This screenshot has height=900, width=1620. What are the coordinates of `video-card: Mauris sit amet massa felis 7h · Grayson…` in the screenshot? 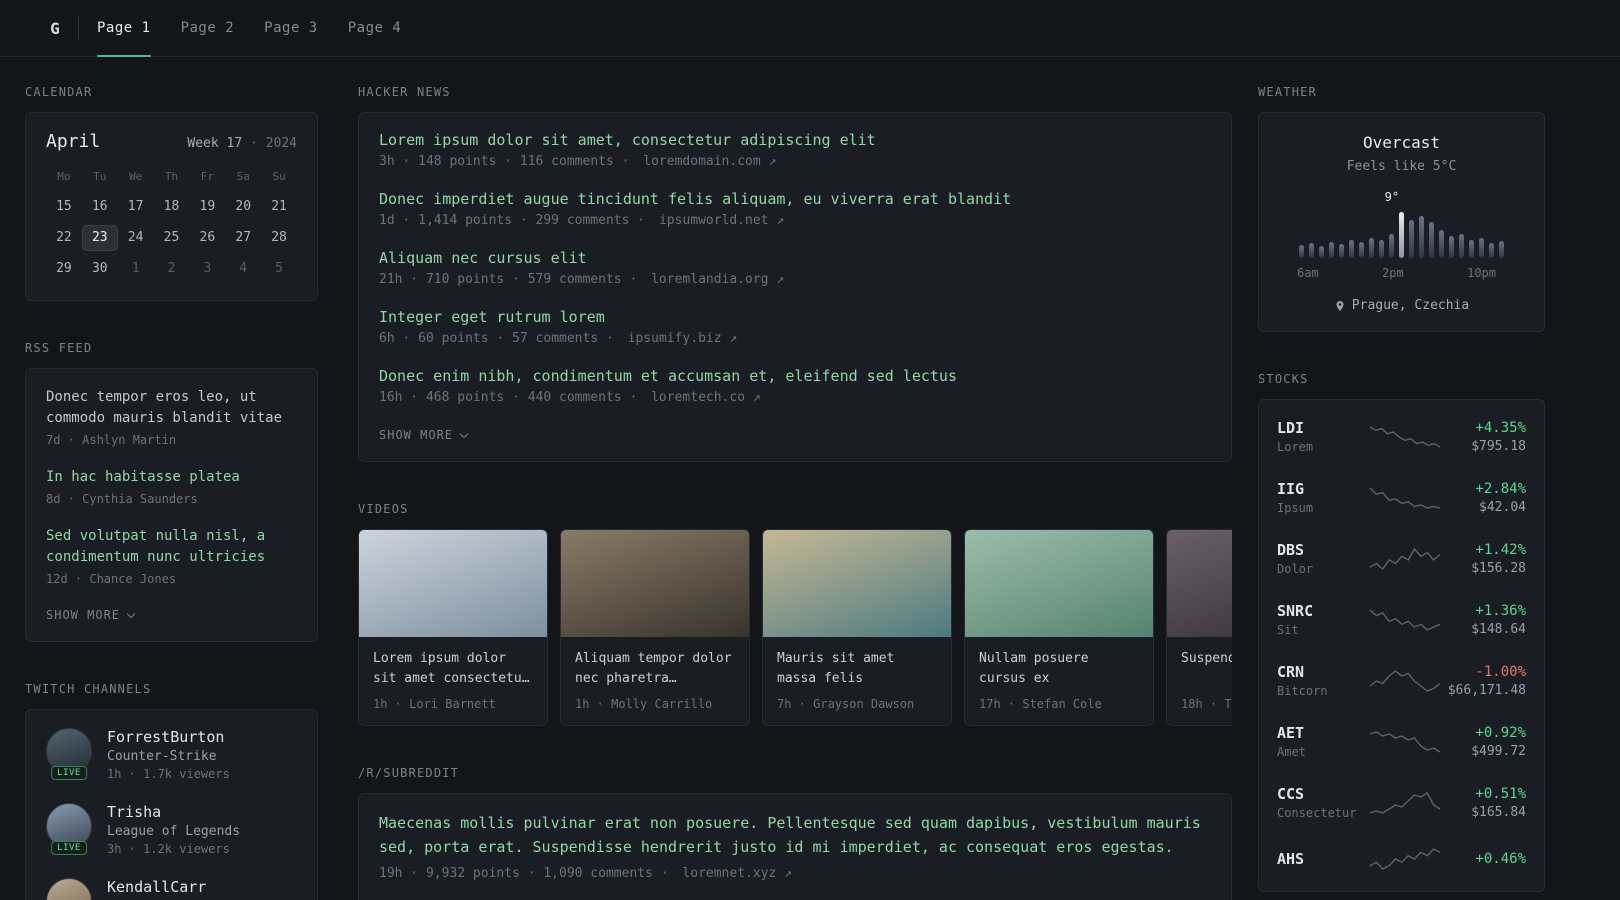 It's located at (857, 628).